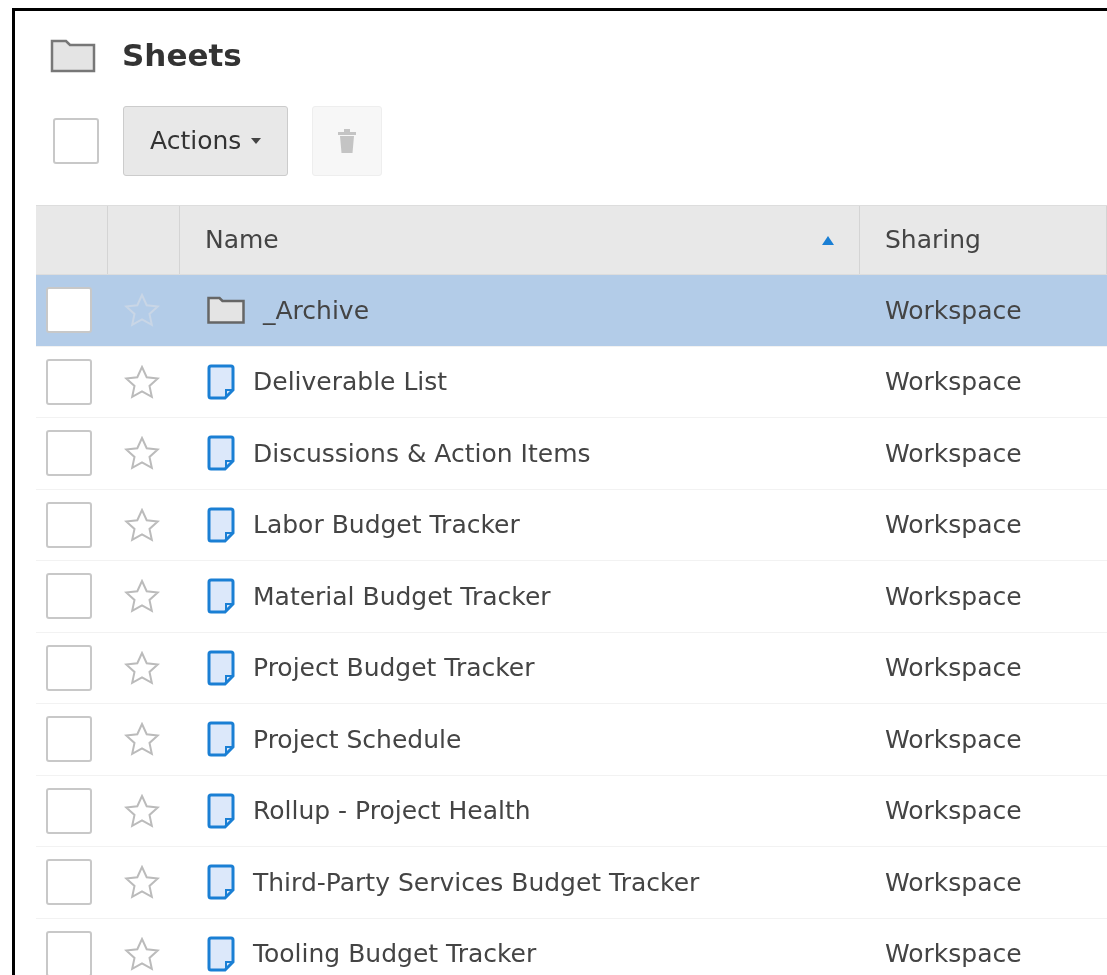  What do you see at coordinates (571, 811) in the screenshot?
I see `table-row: Rollup - Project Health Workspace` at bounding box center [571, 811].